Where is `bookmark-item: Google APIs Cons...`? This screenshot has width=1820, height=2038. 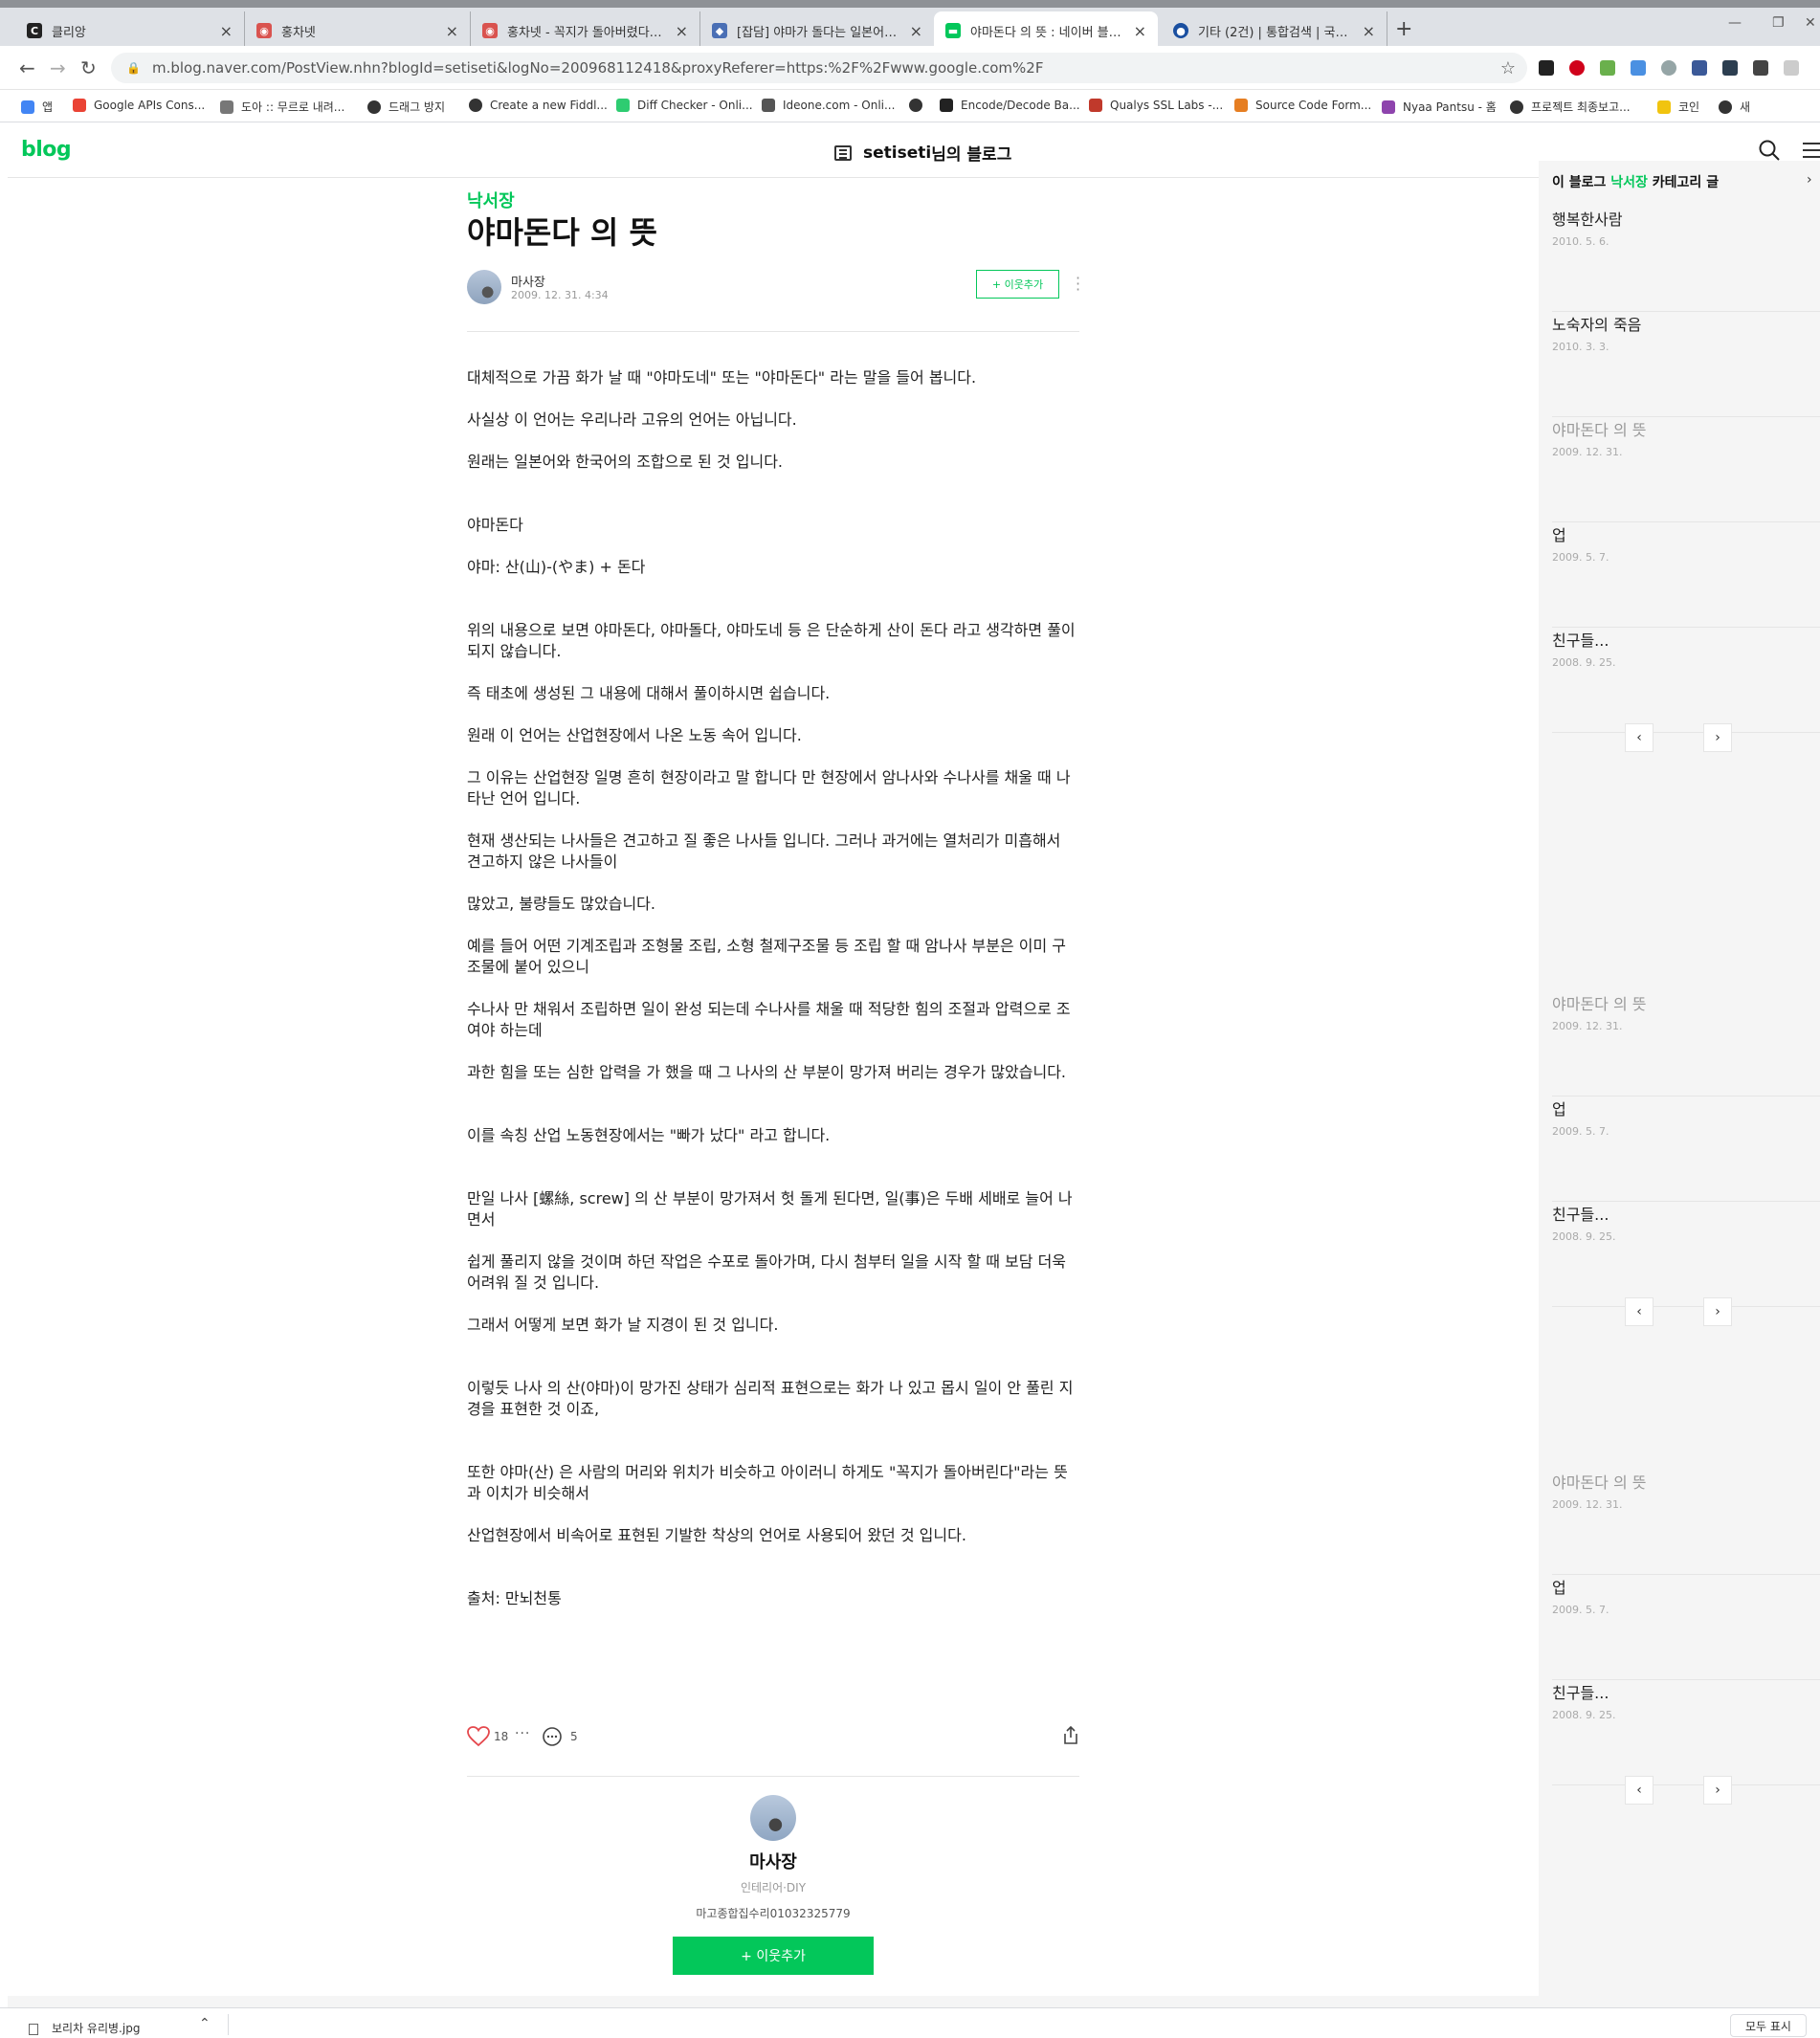
bookmark-item: Google APIs Cons... is located at coordinates (139, 105).